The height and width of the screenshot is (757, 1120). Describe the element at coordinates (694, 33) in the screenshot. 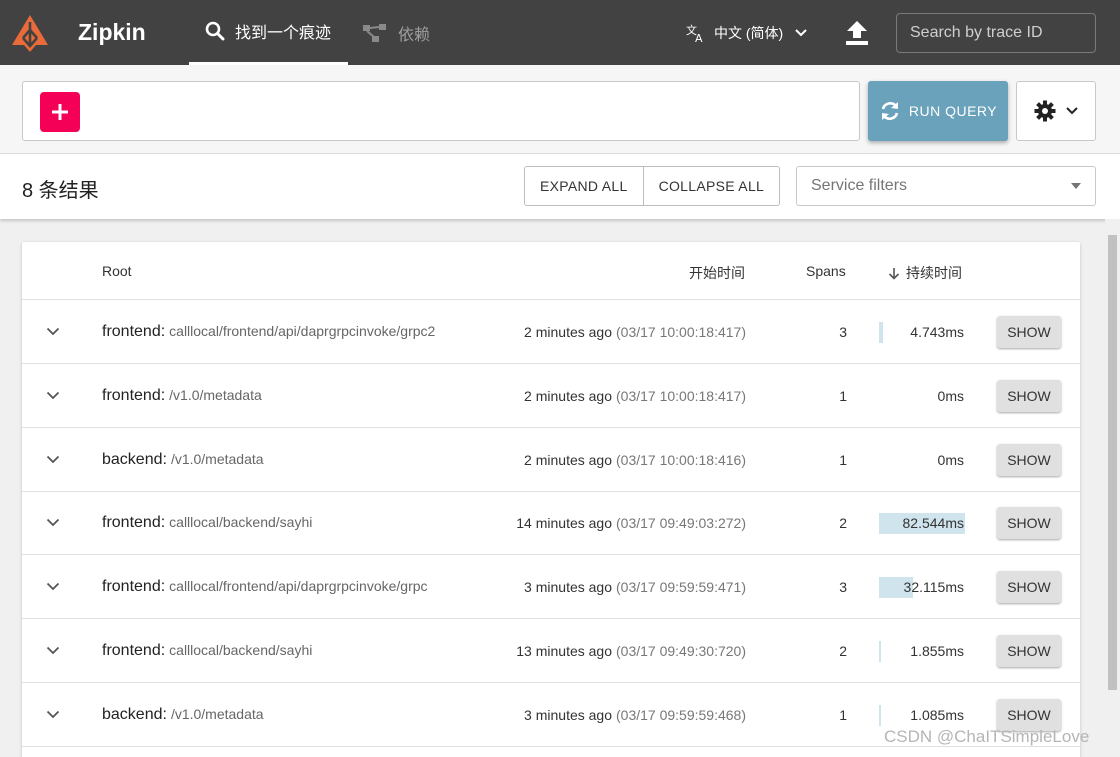

I see `translate-icon: 文 A` at that location.